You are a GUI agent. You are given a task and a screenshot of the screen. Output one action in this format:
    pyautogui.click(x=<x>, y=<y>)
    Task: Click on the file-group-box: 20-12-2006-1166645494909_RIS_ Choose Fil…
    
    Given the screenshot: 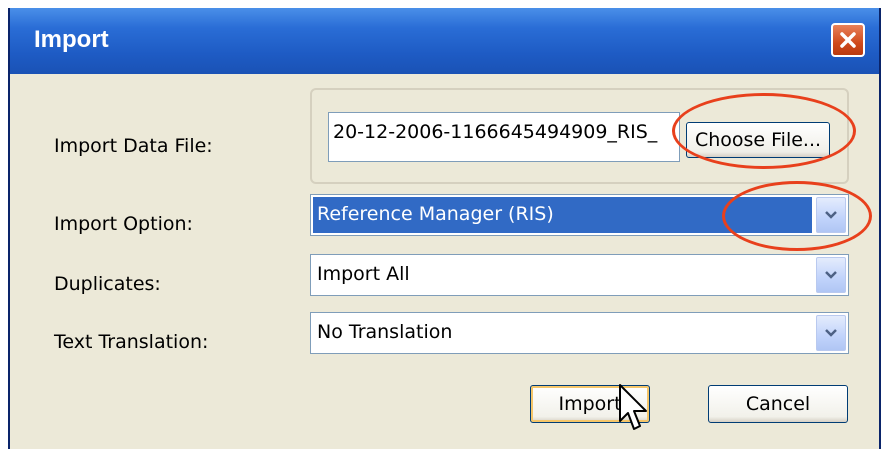 What is the action you would take?
    pyautogui.click(x=579, y=136)
    